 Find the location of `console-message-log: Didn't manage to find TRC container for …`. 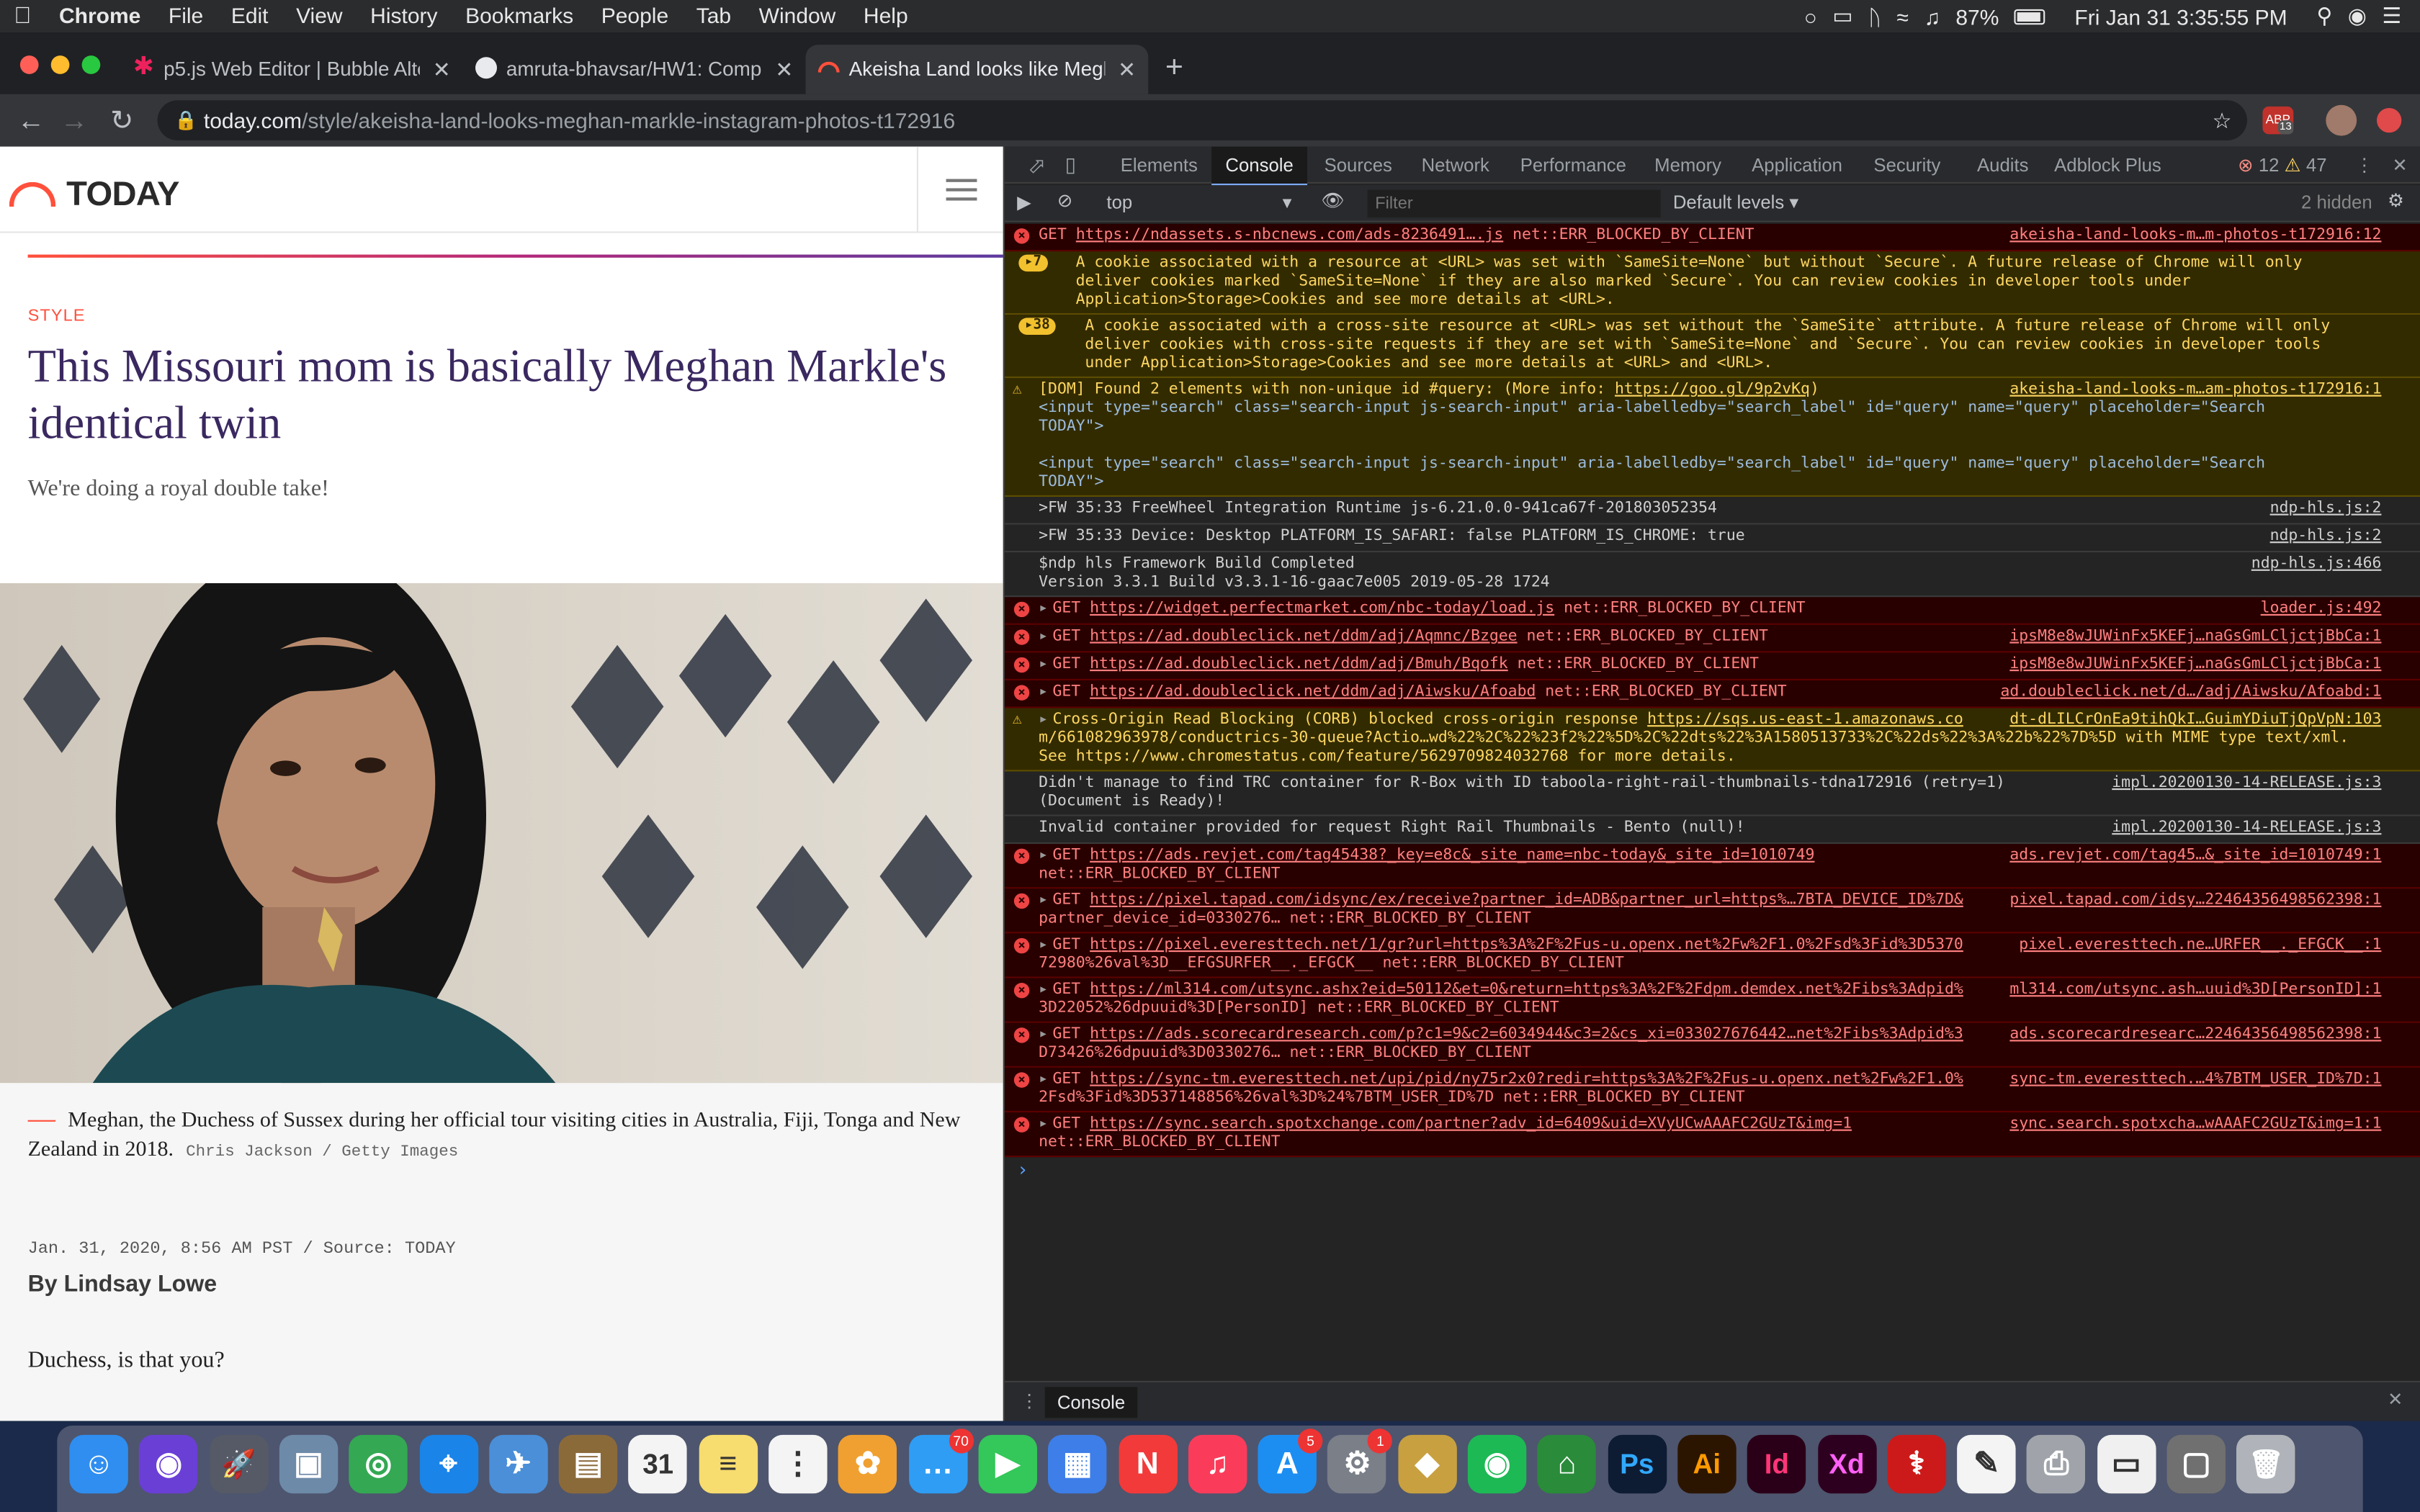

console-message-log: Didn't manage to find TRC container for … is located at coordinates (1712, 793).